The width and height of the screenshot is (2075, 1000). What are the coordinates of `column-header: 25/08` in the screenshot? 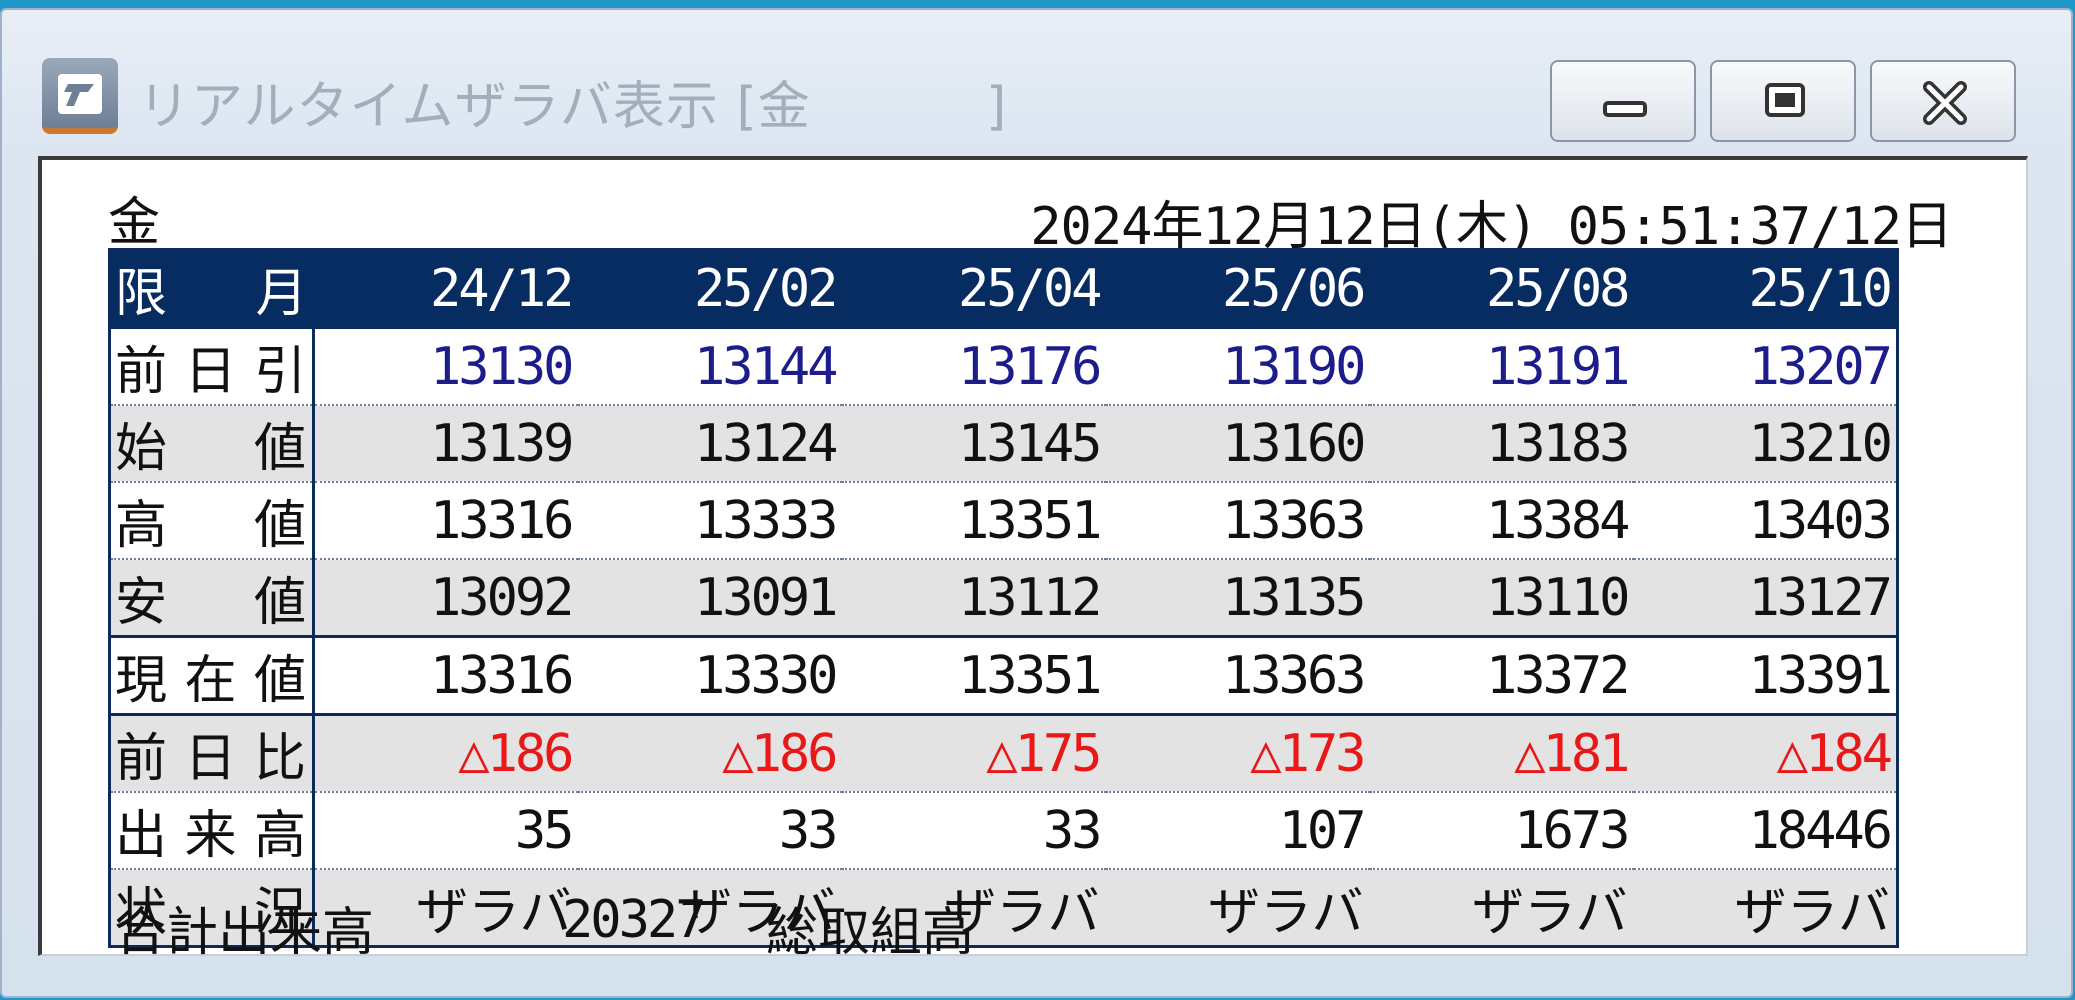 It's located at (1501, 289).